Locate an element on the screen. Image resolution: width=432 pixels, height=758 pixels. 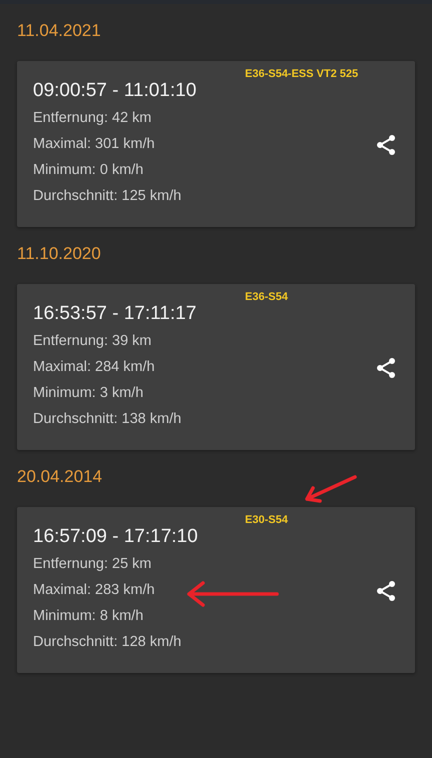
stat-line: Maximal: 284 km/h is located at coordinates (94, 367).